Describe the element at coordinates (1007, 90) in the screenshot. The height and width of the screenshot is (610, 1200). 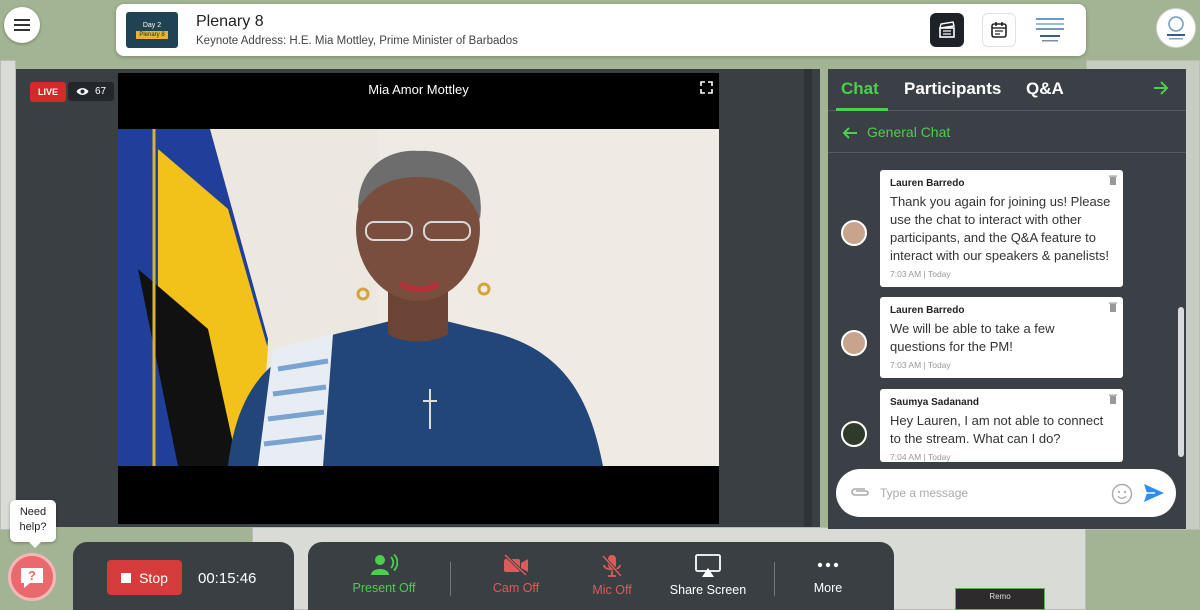
I see `panel-tabs: Chat Participants Q&A` at that location.